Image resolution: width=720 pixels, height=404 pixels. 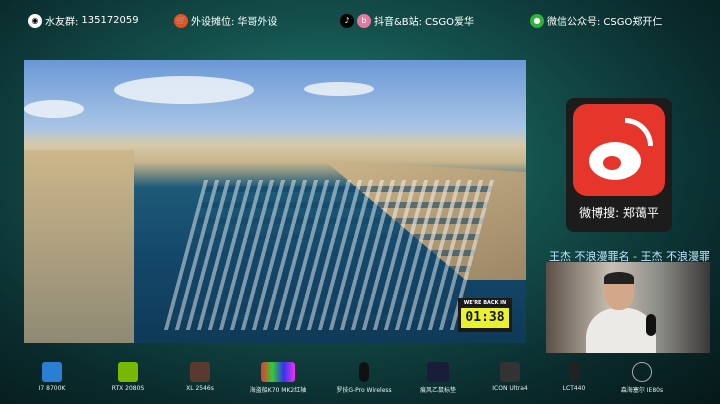 I want to click on gear-earphones: 森海塞尔 IE80s, so click(x=642, y=378).